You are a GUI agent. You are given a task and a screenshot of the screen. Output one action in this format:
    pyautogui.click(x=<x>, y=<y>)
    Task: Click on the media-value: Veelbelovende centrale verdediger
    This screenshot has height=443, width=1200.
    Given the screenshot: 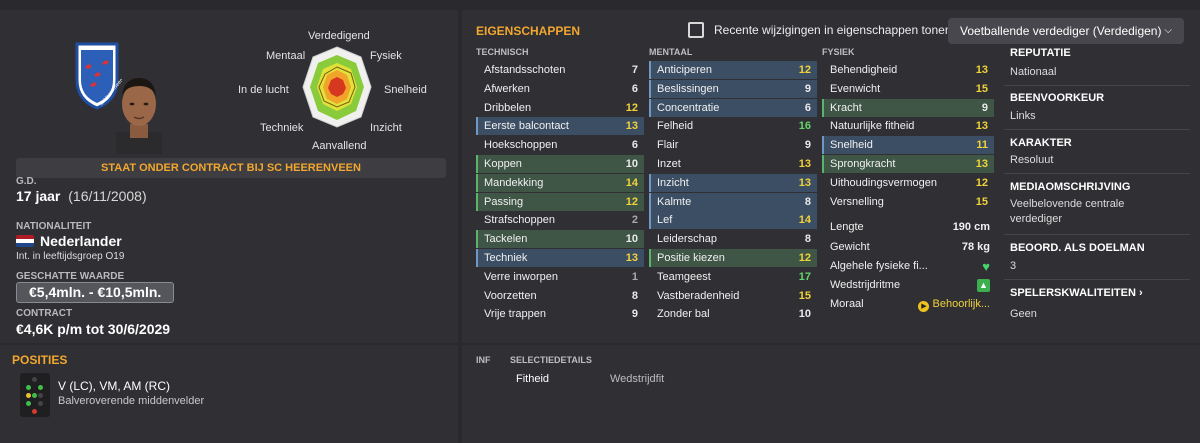 What is the action you would take?
    pyautogui.click(x=1067, y=211)
    